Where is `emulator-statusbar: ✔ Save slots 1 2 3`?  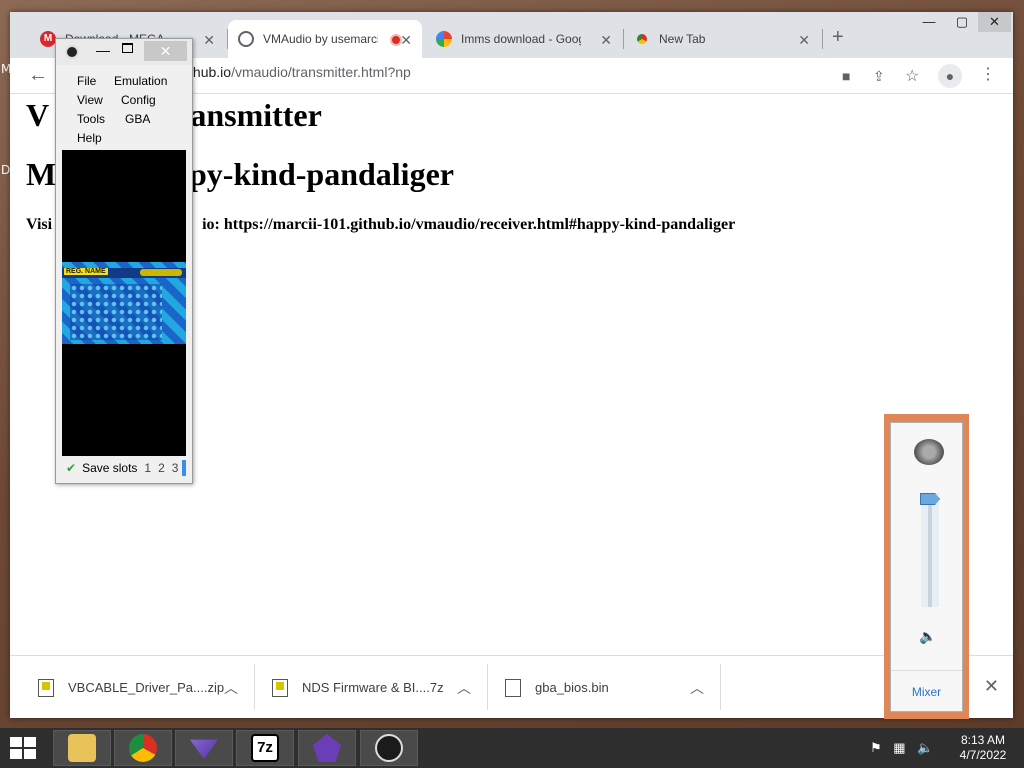 emulator-statusbar: ✔ Save slots 1 2 3 is located at coordinates (124, 468).